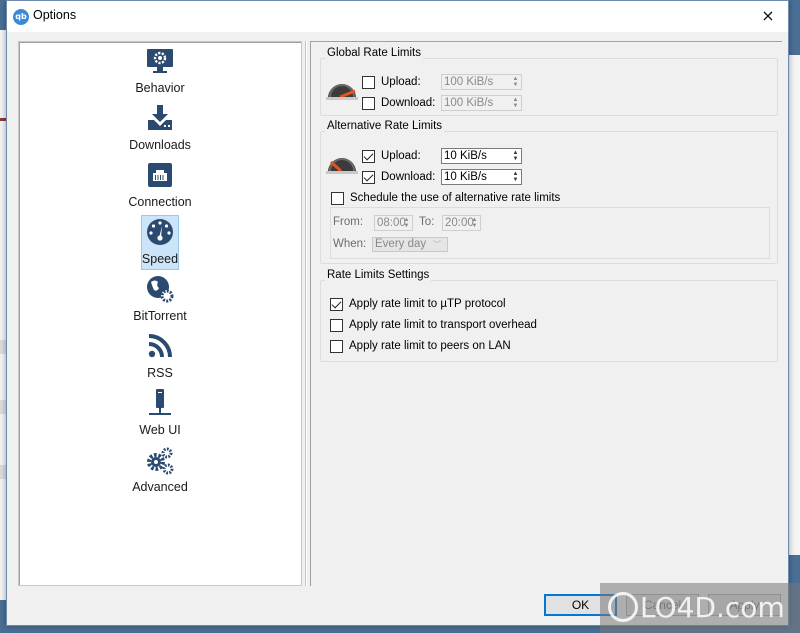 The height and width of the screenshot is (633, 800). I want to click on background-window-right-edge, so click(794, 305).